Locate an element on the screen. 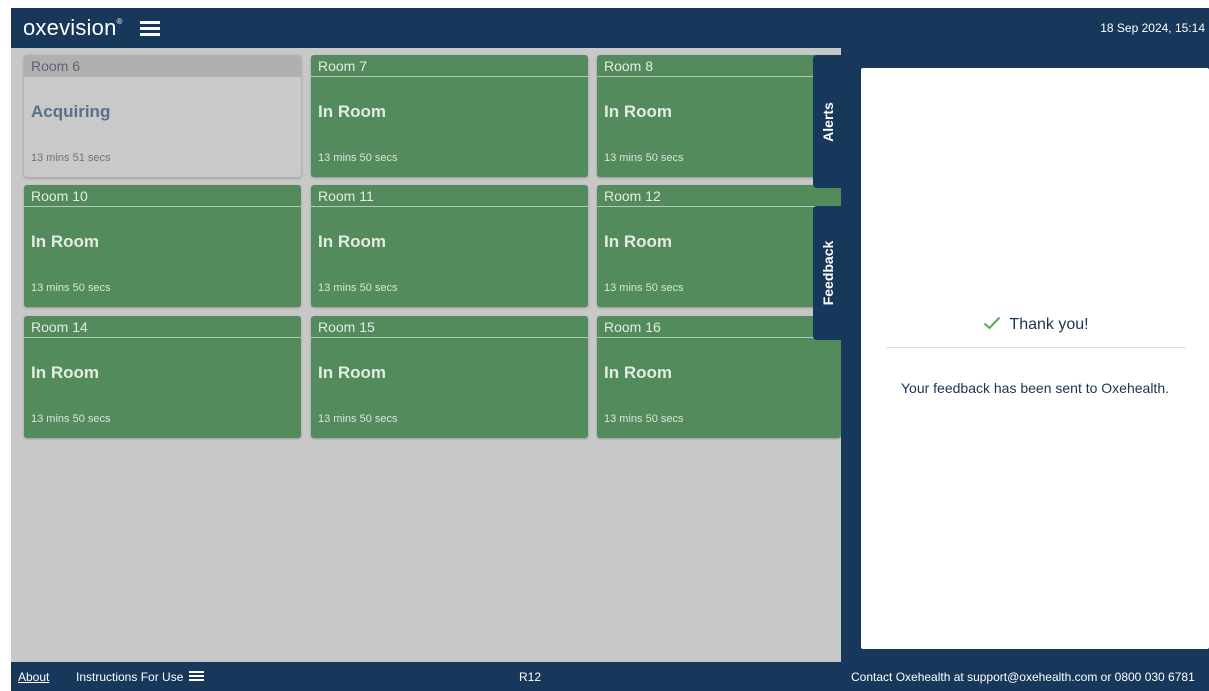 This screenshot has height=691, width=1209. room-card: Room 7 In Room 13 mins 50 secs is located at coordinates (449, 116).